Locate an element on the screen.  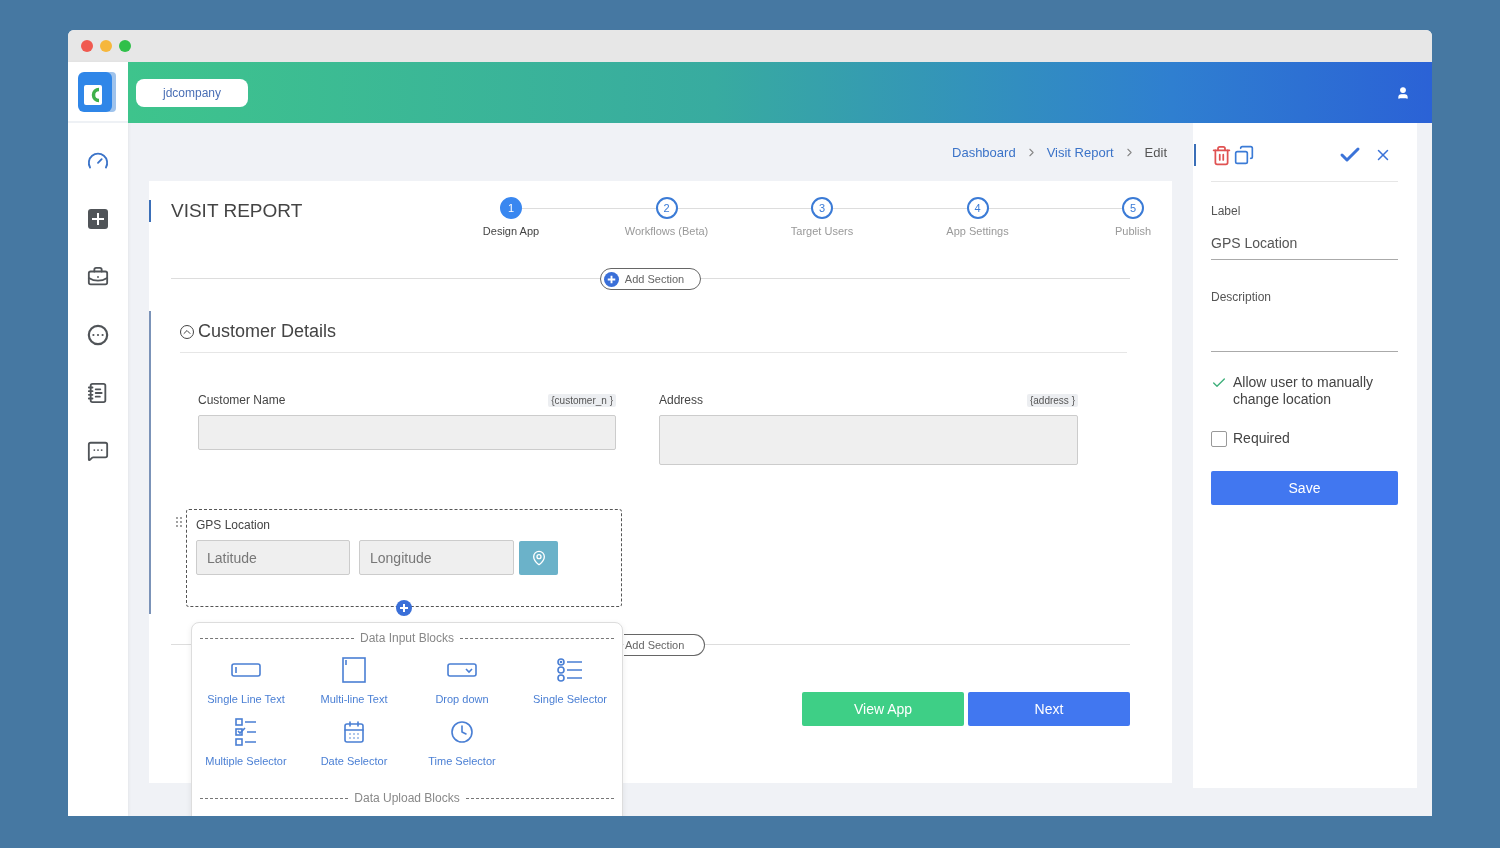
dropdown-icon is located at coordinates (462, 670).